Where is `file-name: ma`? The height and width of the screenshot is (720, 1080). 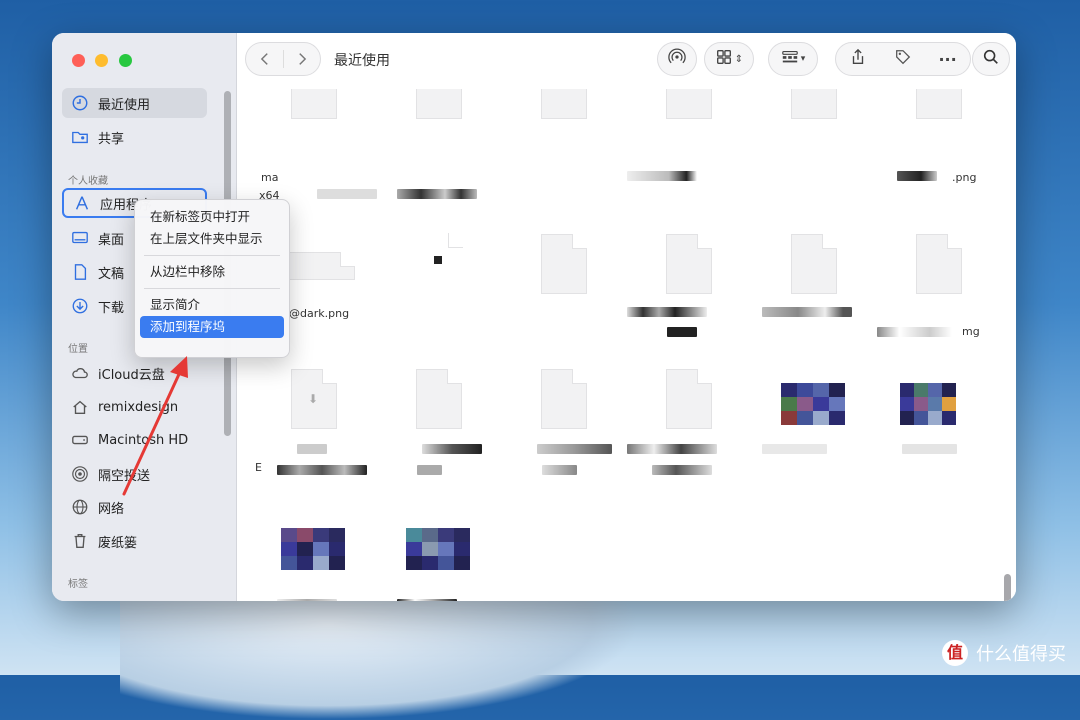 file-name: ma is located at coordinates (270, 177).